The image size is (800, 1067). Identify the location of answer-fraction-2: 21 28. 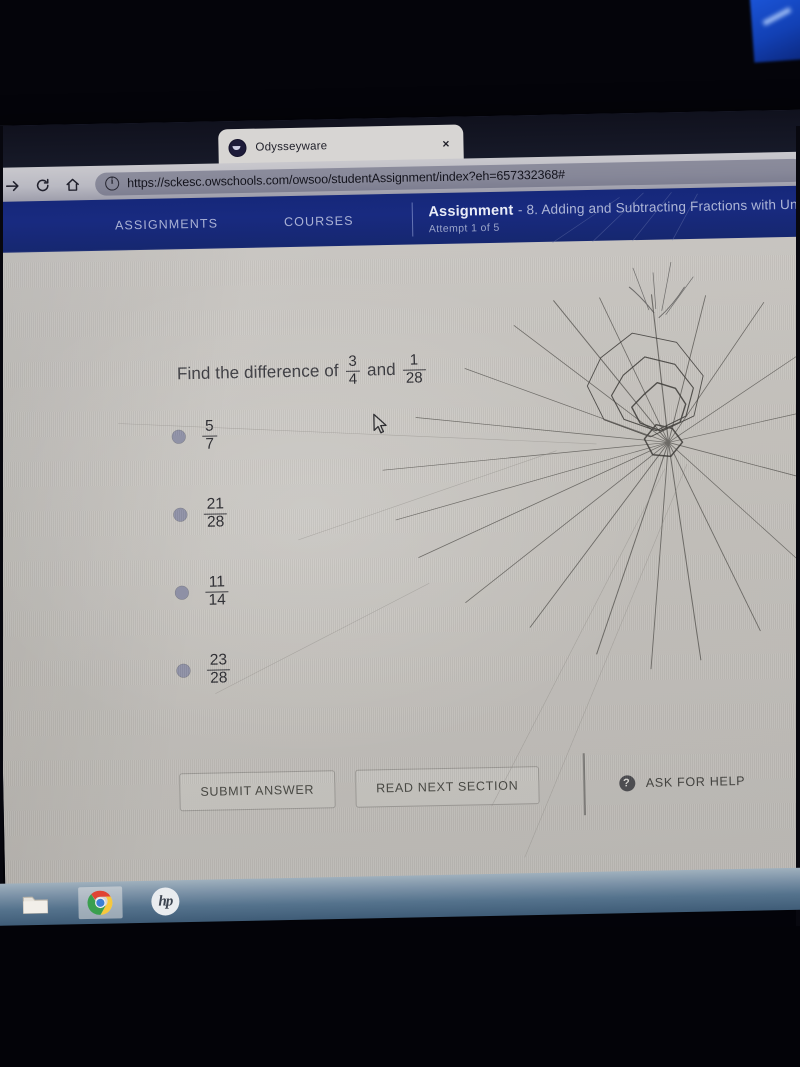
(215, 513).